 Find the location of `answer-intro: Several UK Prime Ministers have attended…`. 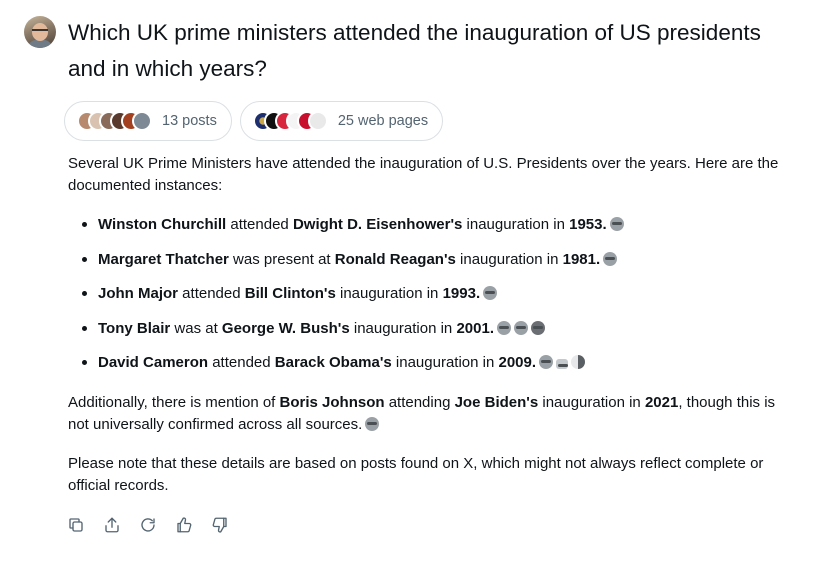

answer-intro: Several UK Prime Ministers have attended… is located at coordinates (423, 174).